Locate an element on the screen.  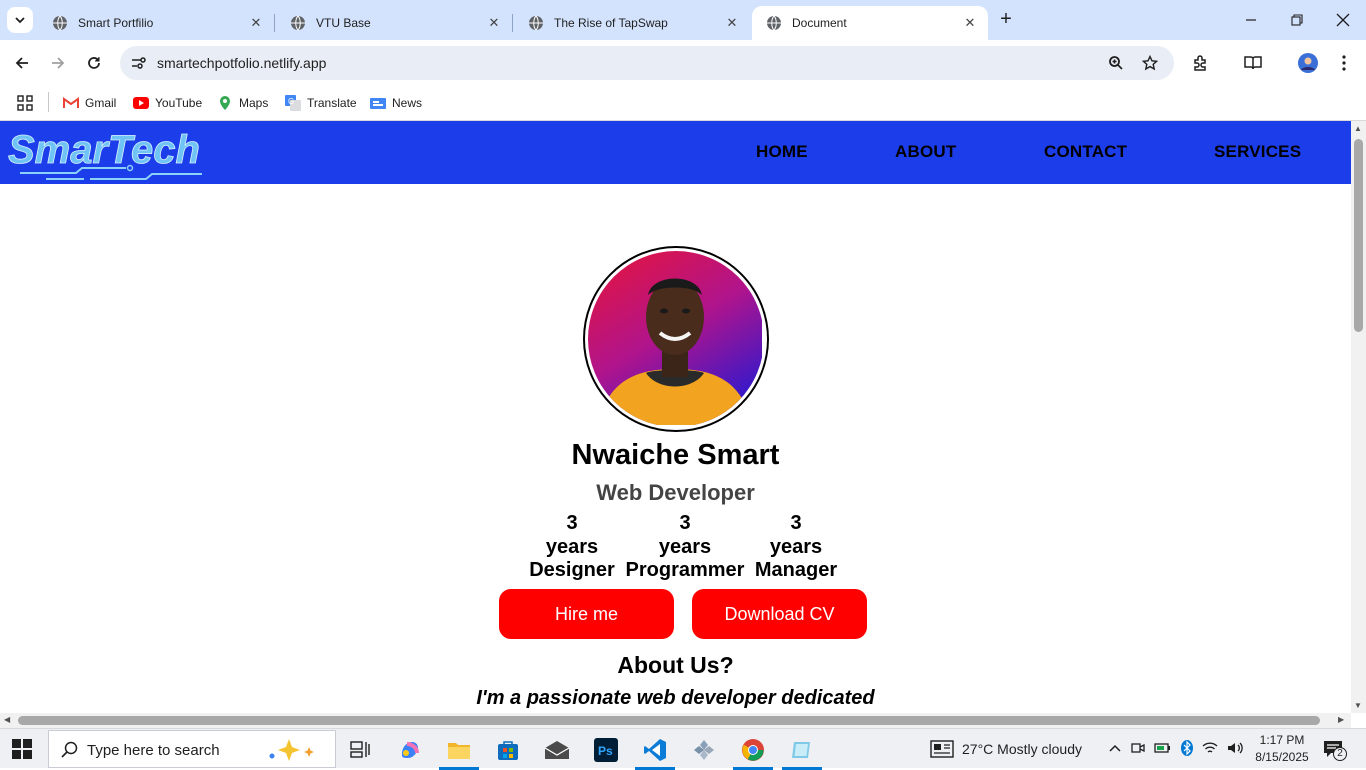
nav-contact: CONTACT is located at coordinates (1085, 152).